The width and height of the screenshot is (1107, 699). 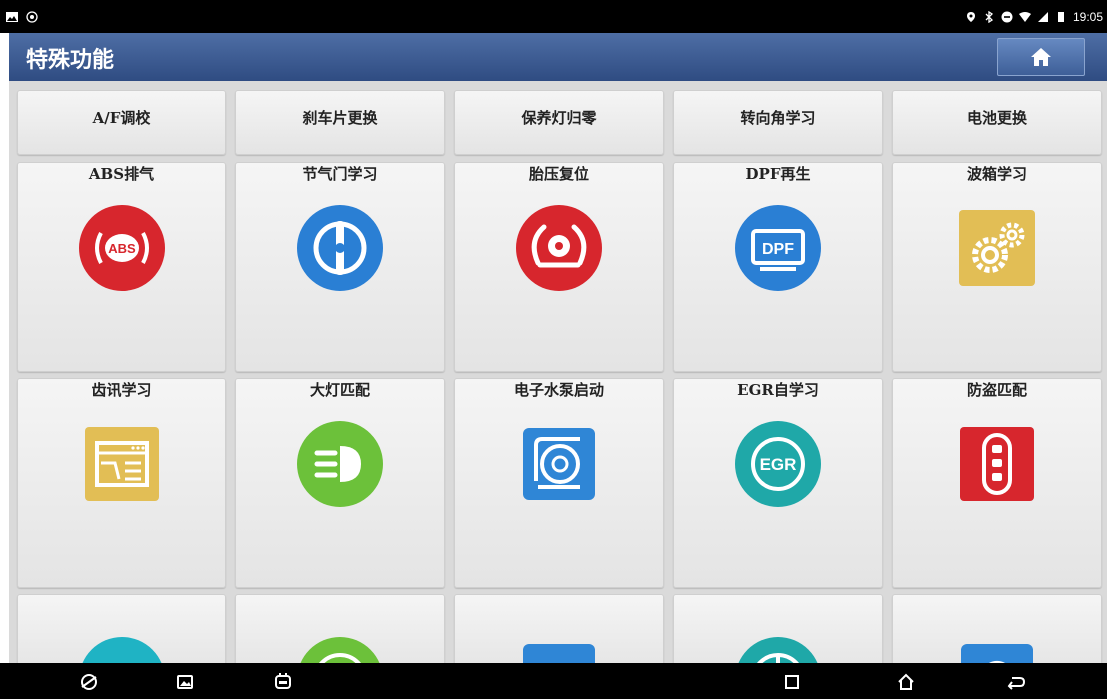 I want to click on function-tile-r4c1, so click(x=121, y=628).